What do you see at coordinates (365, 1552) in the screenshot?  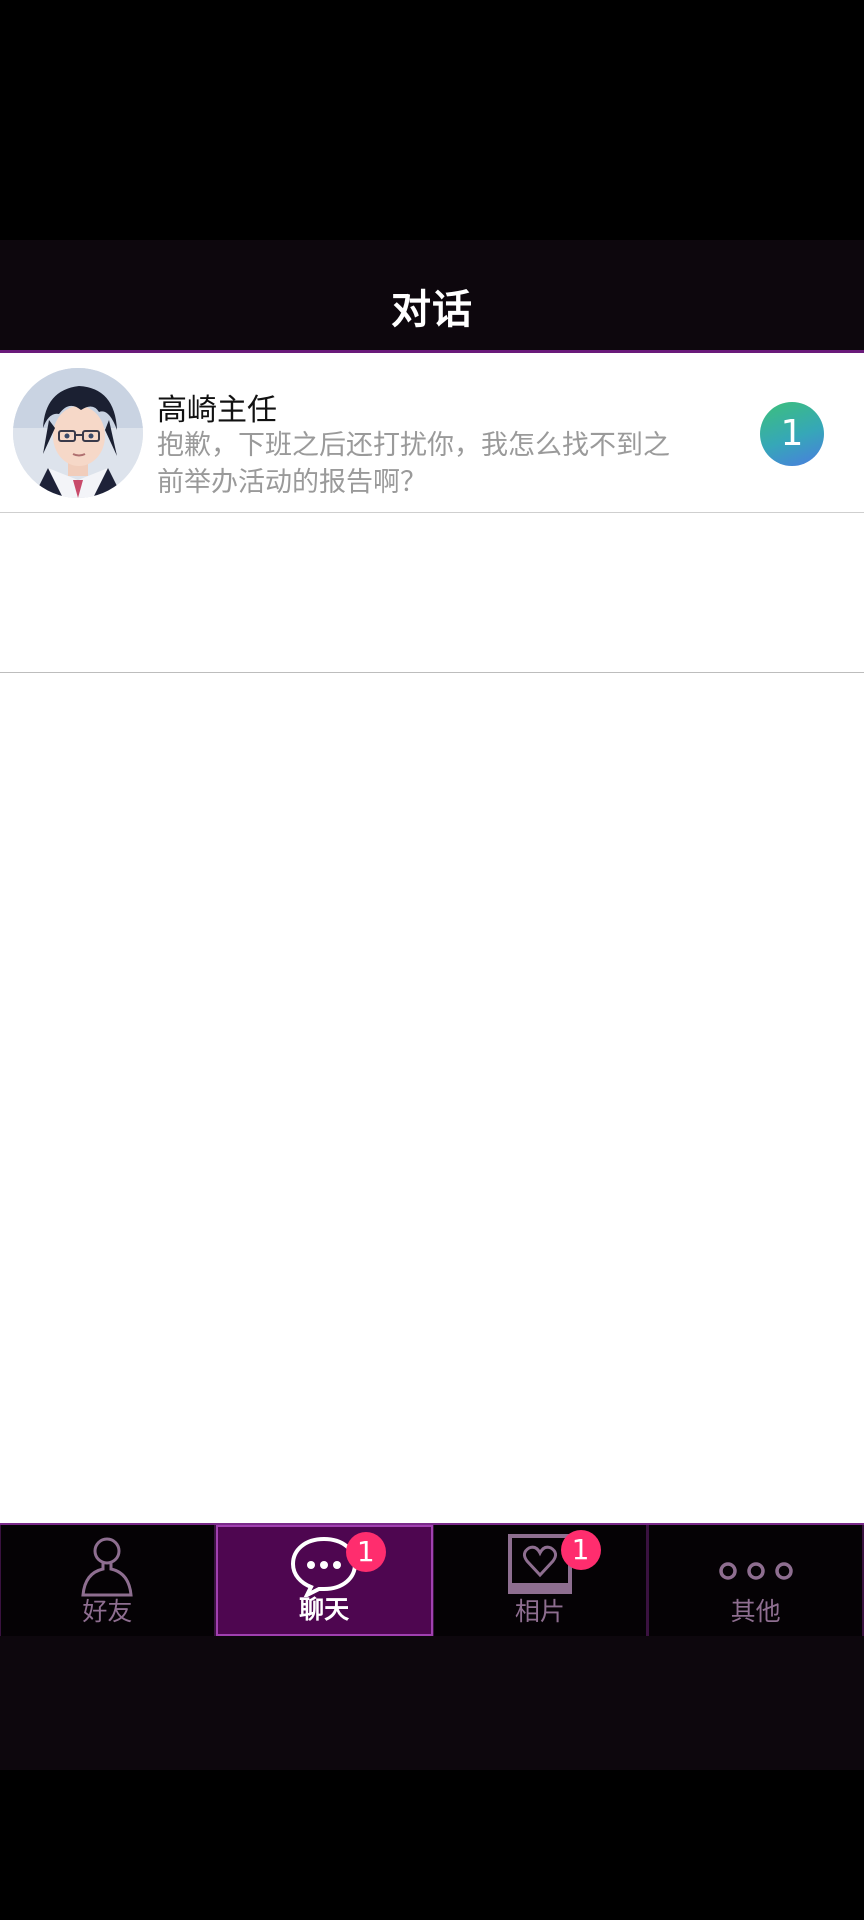 I see `chat-tab-badge: 1` at bounding box center [365, 1552].